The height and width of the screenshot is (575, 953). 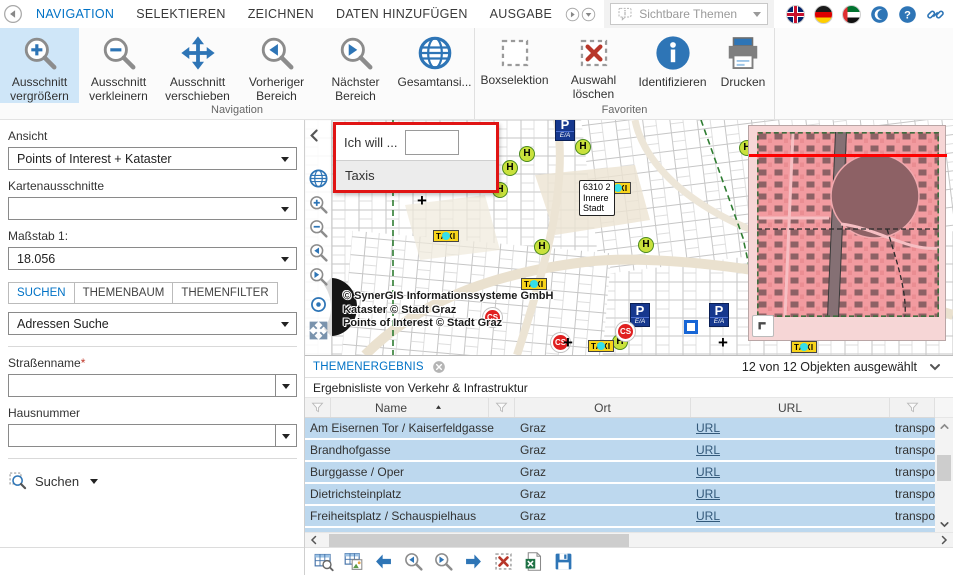 I want to click on language-arabic-flag-icon, so click(x=852, y=14).